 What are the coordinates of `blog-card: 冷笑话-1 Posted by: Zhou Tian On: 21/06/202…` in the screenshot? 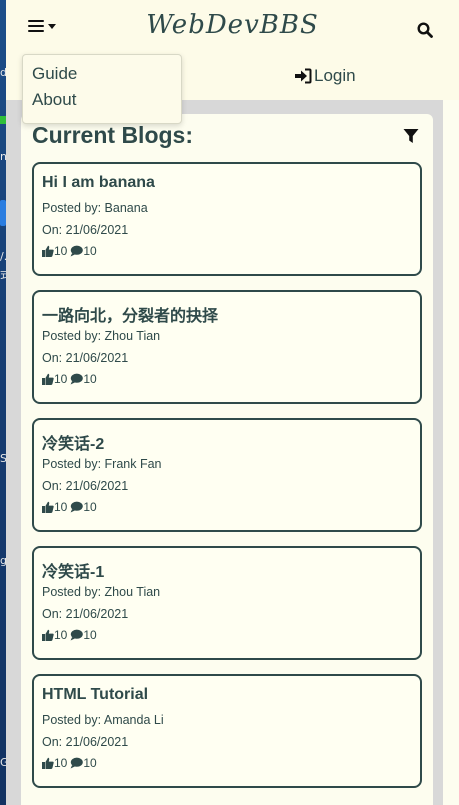 It's located at (227, 603).